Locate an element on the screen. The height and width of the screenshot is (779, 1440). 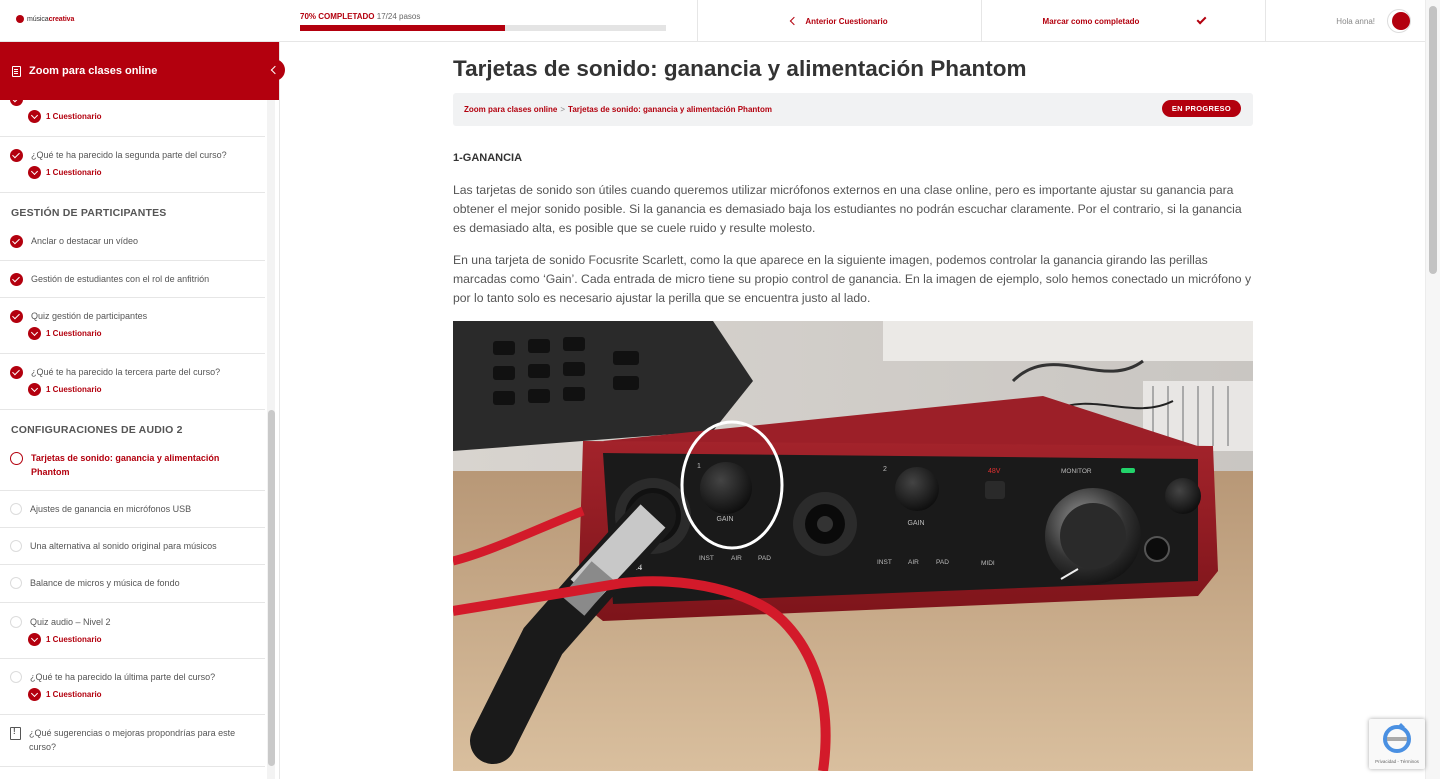
previous-quiz-label: Anterior Cuestionario is located at coordinates (846, 21).